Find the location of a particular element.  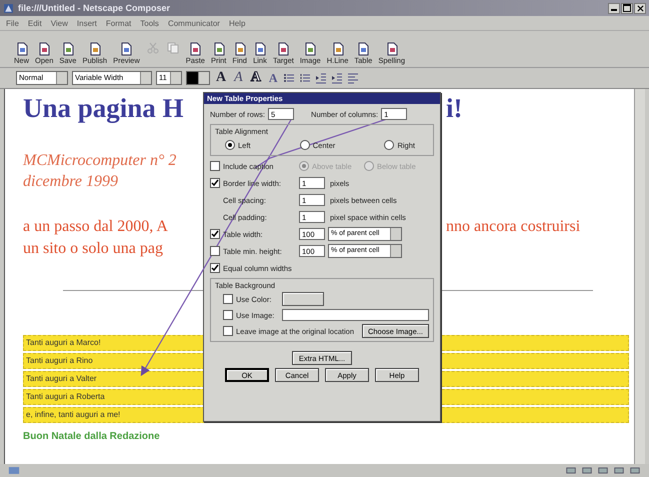

scissors-icon is located at coordinates (153, 48).